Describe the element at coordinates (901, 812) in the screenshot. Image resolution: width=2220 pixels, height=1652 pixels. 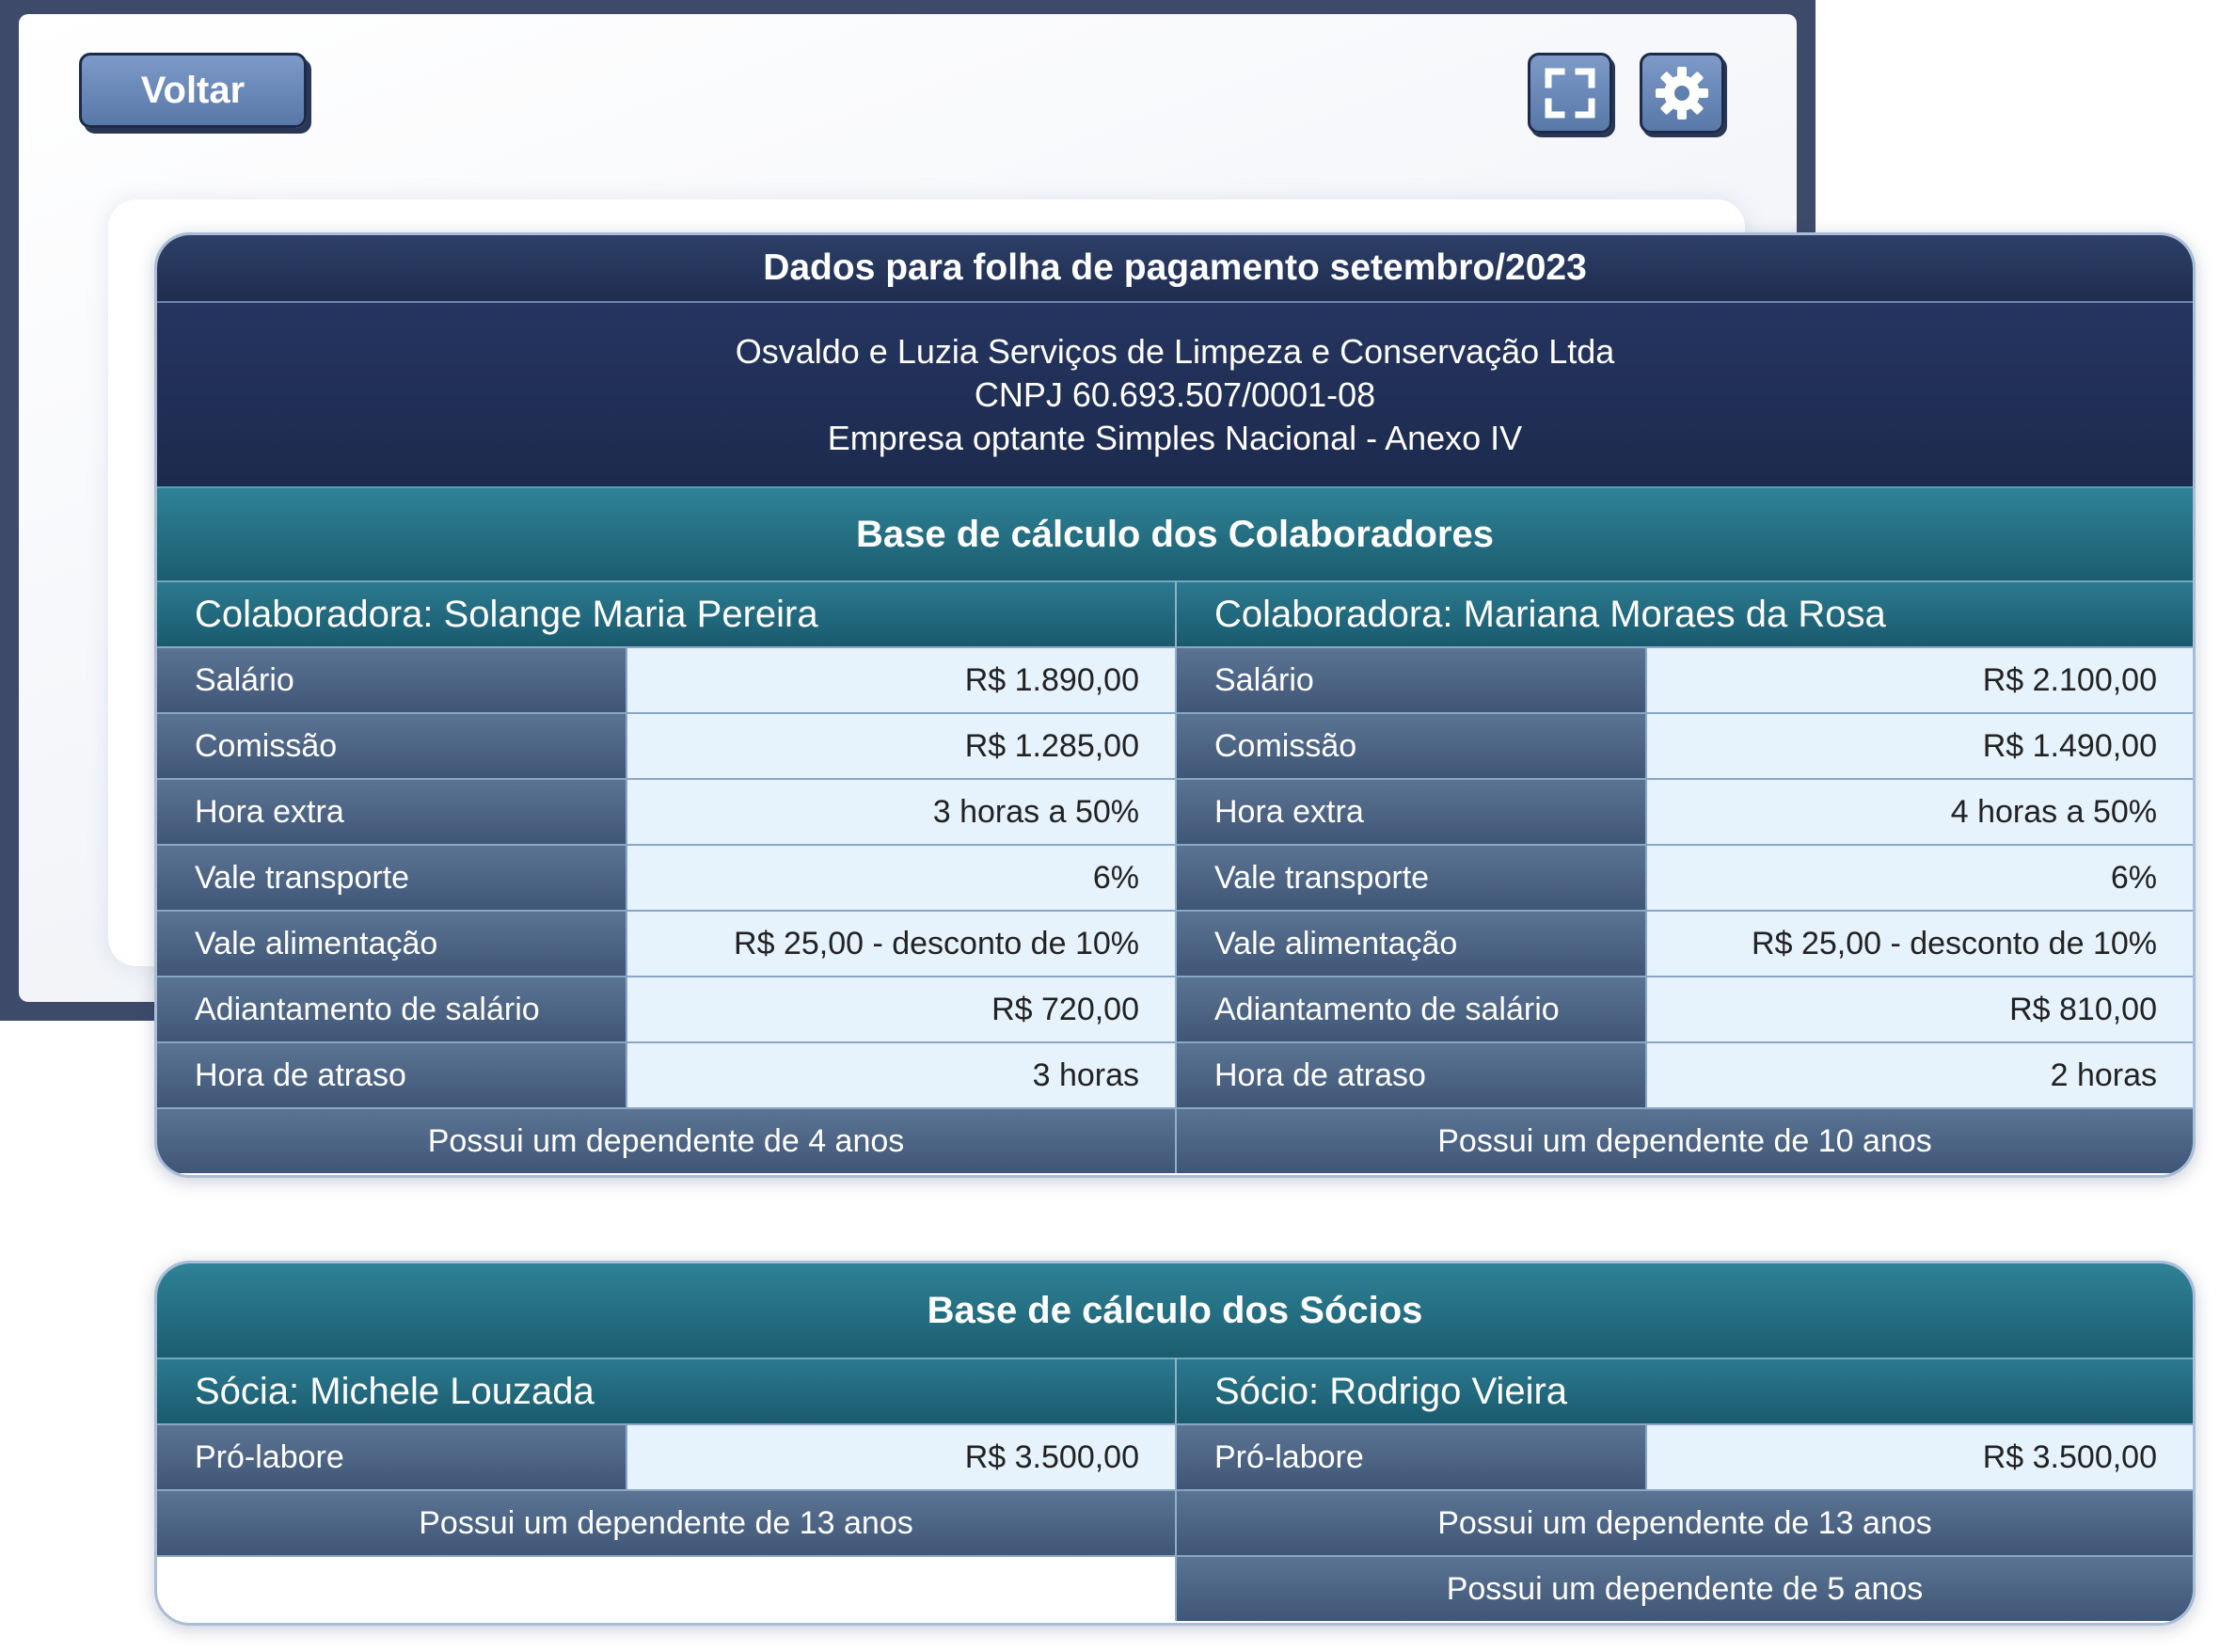
I see `row-value: 3 horas a 50%` at that location.